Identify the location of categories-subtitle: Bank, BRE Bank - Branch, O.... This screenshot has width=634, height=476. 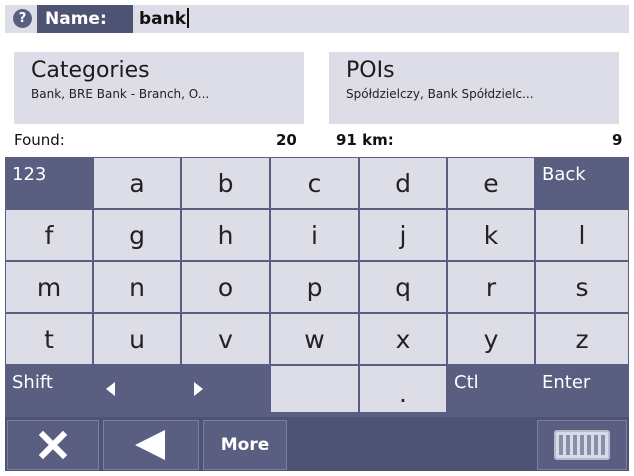
(120, 94).